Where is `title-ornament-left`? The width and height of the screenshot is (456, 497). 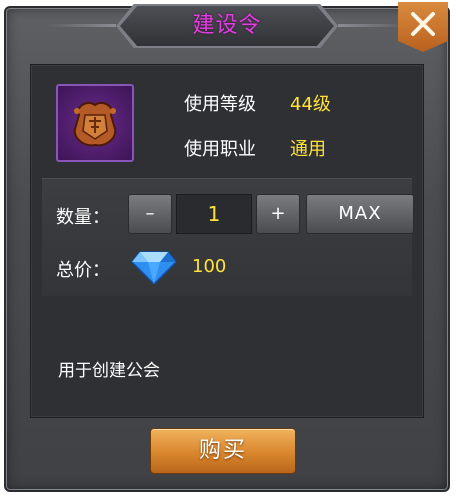
title-ornament-left is located at coordinates (81, 25).